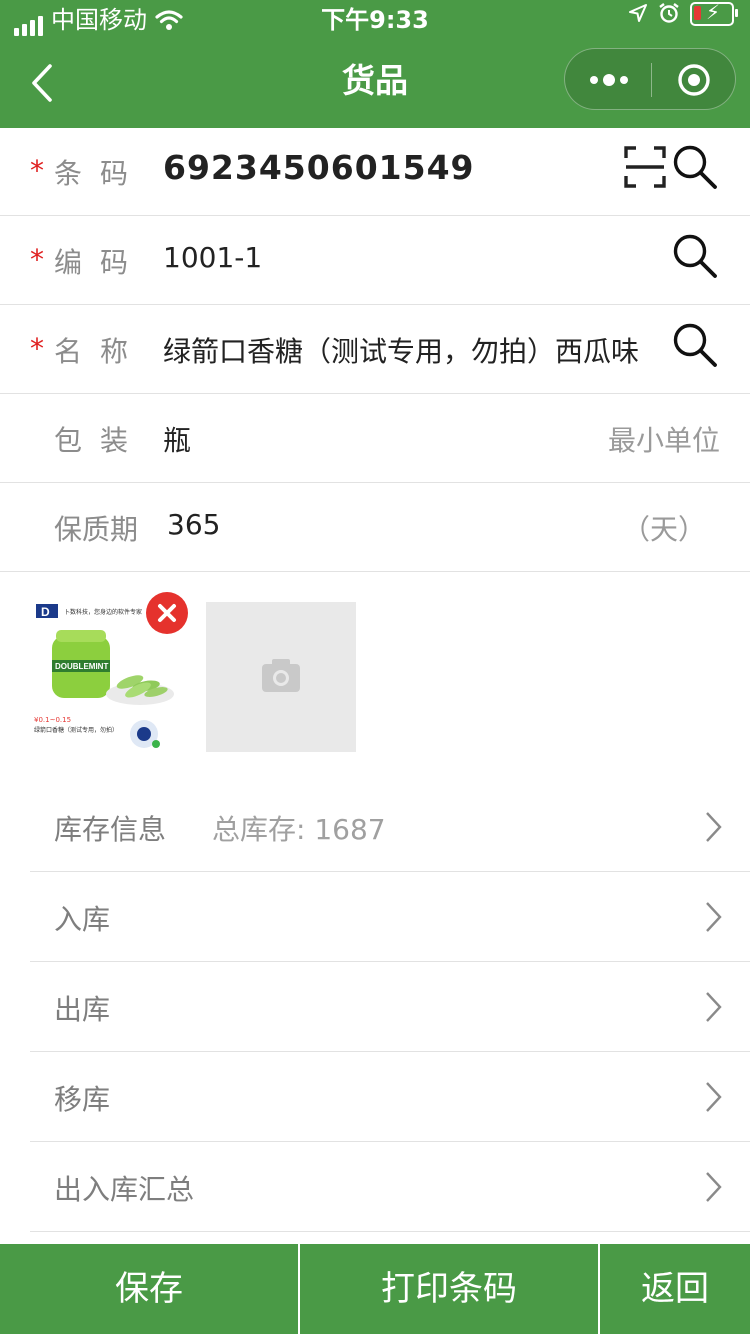 The width and height of the screenshot is (750, 1334). I want to click on shelf-life-unit: （天）, so click(663, 529).